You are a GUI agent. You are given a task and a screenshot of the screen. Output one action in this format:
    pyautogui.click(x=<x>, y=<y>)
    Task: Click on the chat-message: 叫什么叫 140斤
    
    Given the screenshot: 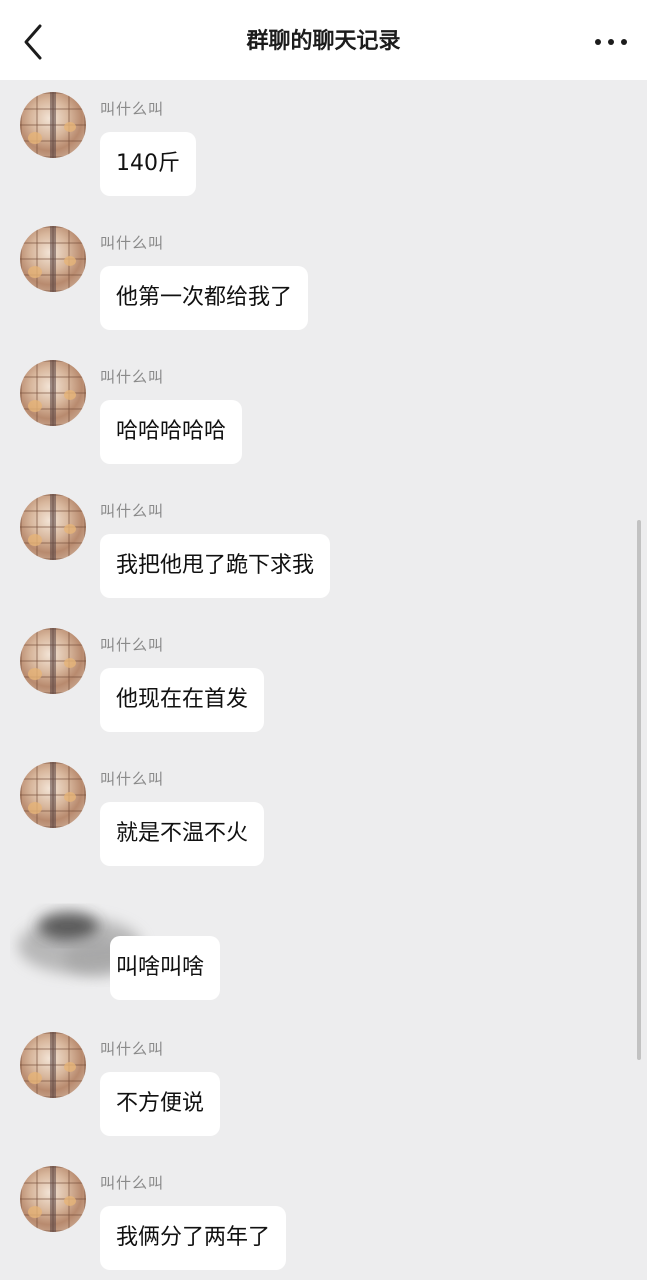 What is the action you would take?
    pyautogui.click(x=310, y=140)
    